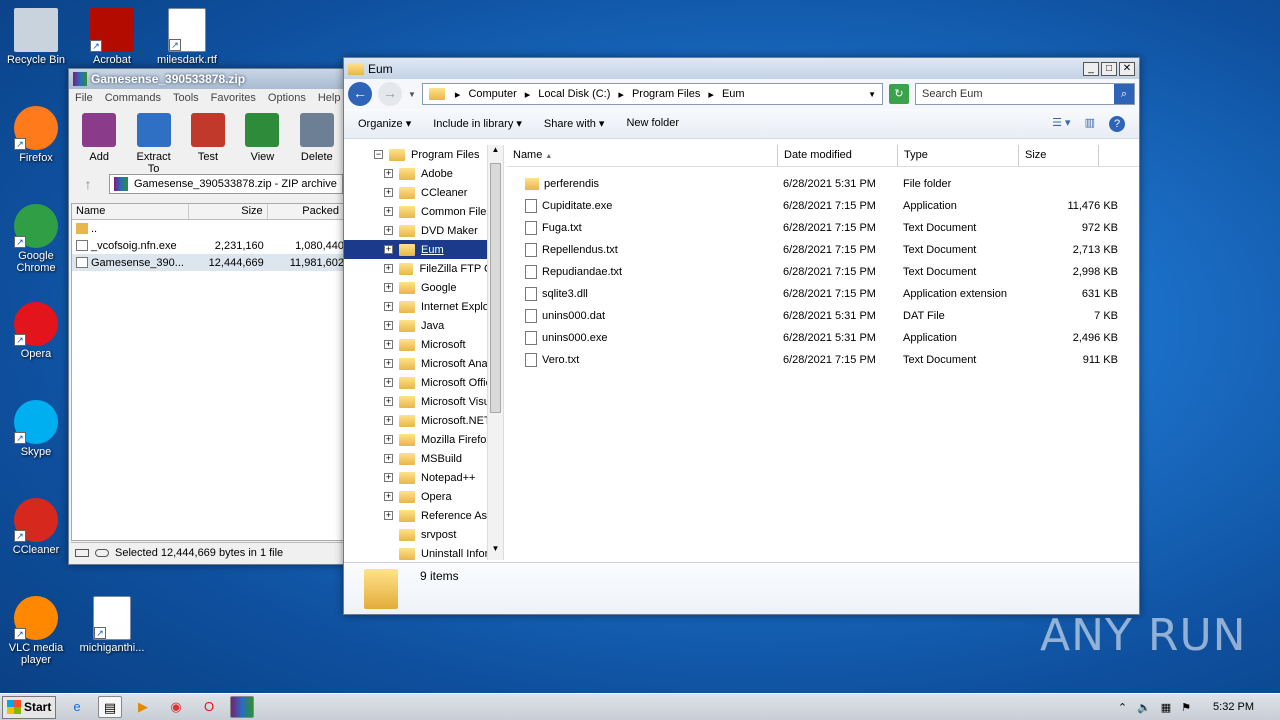 This screenshot has height=720, width=1280. I want to click on expand-toggle-icon: −, so click(378, 154).